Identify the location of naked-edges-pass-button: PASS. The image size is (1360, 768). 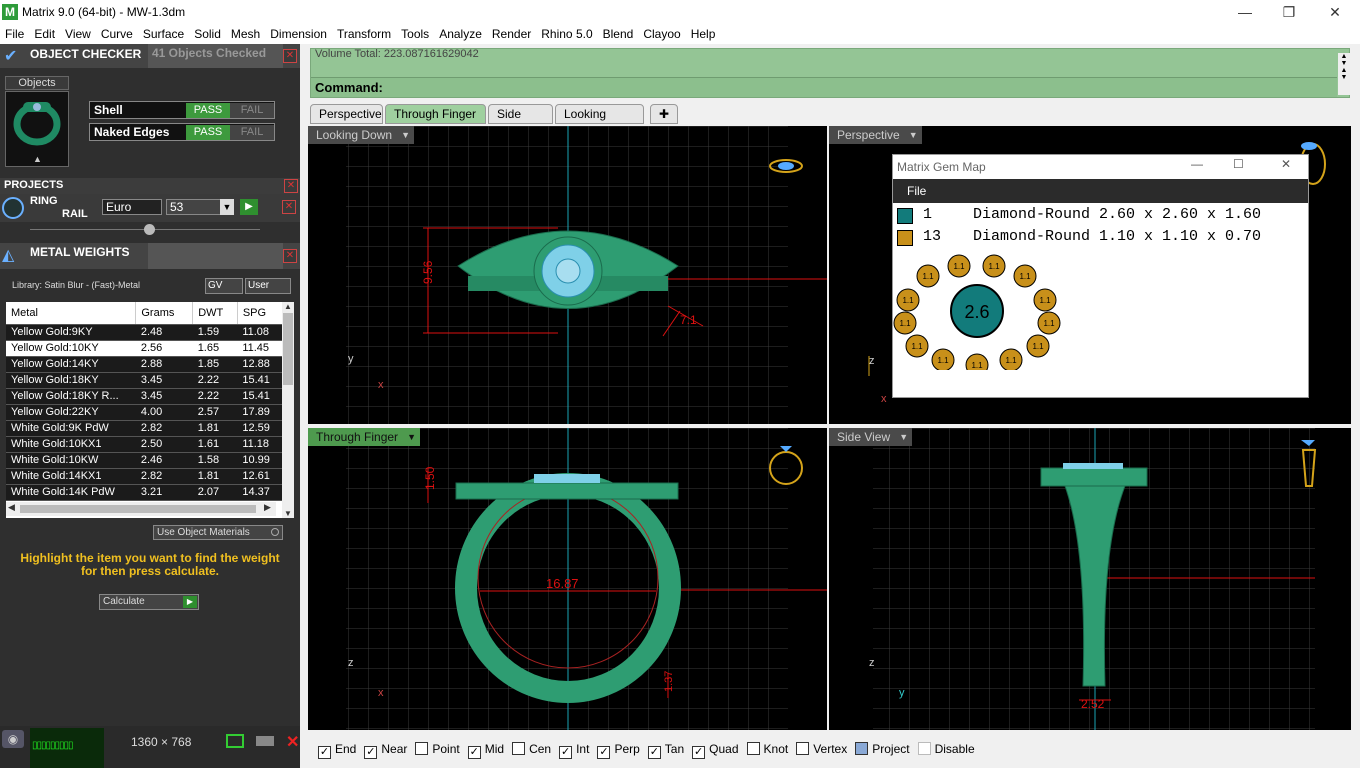
(208, 132).